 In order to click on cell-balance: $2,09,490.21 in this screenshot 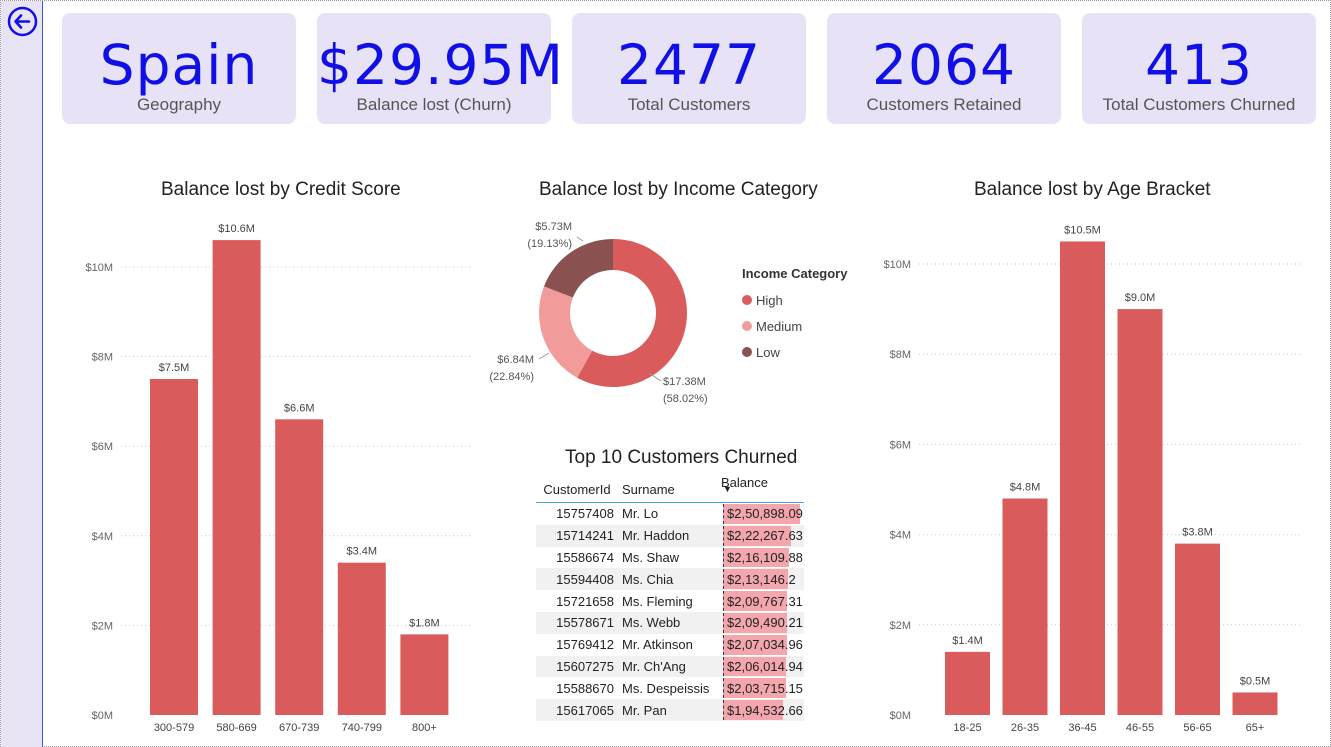, I will do `click(762, 623)`.